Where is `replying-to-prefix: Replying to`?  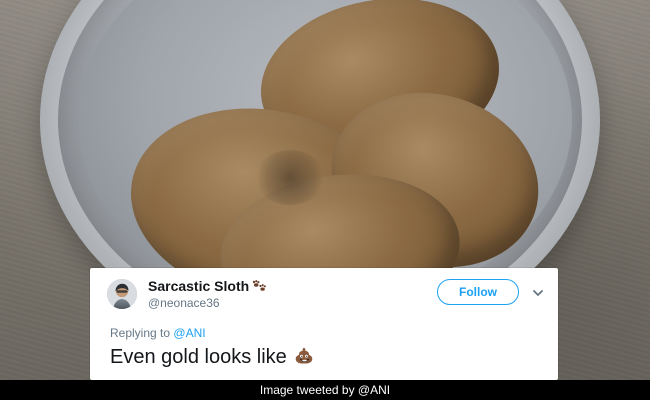
replying-to-prefix: Replying to is located at coordinates (140, 333).